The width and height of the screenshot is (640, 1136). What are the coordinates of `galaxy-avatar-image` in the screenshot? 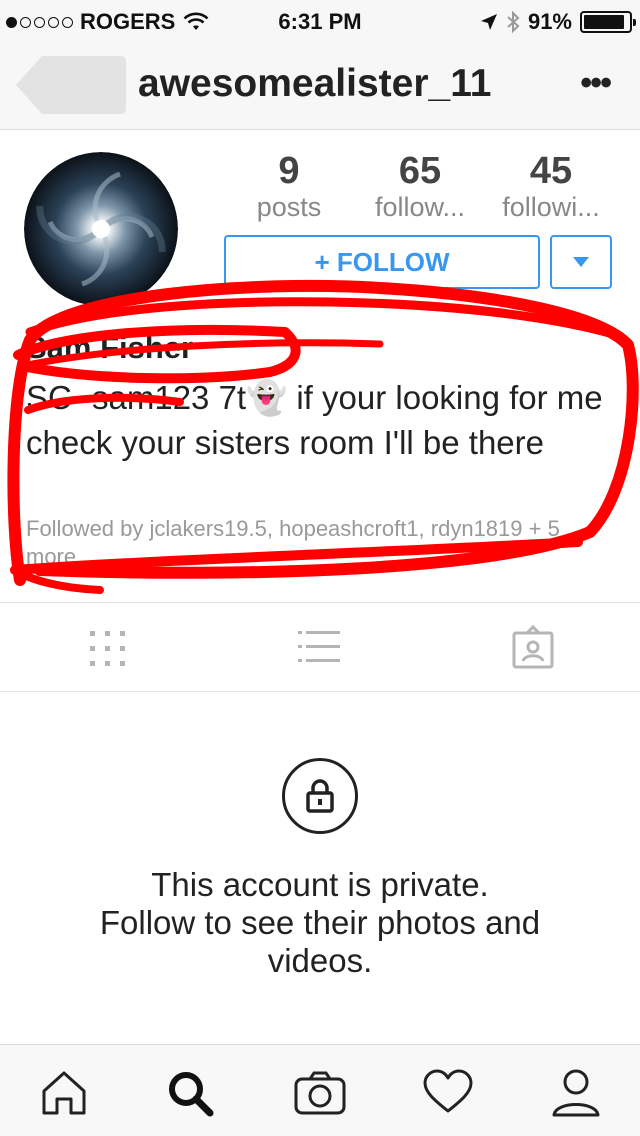 It's located at (101, 229).